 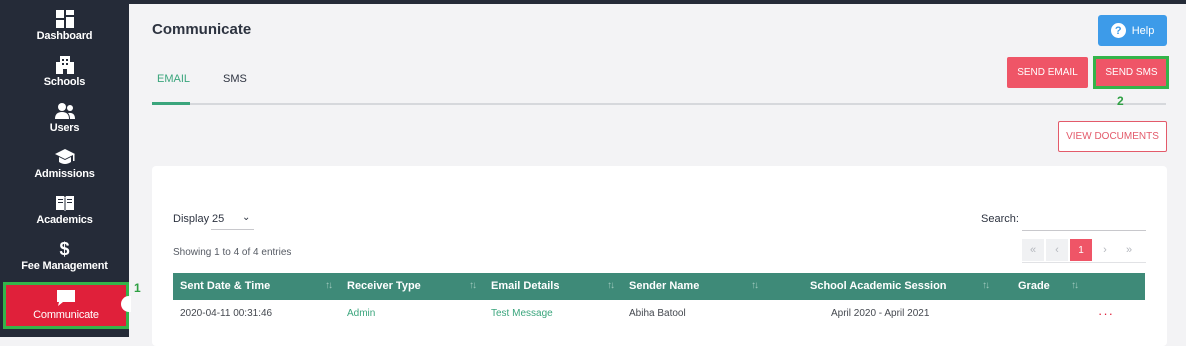 I want to click on pagination: « ‹ 1 › », so click(x=1084, y=251).